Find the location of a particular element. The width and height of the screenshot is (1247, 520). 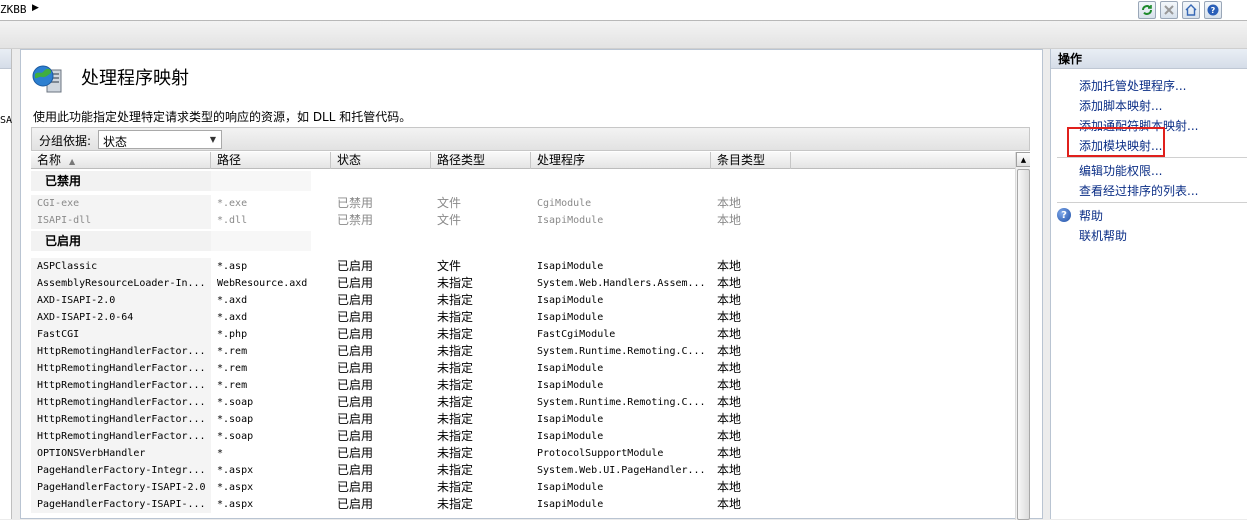

breadcrumb: ZKBB is located at coordinates (13, 9).